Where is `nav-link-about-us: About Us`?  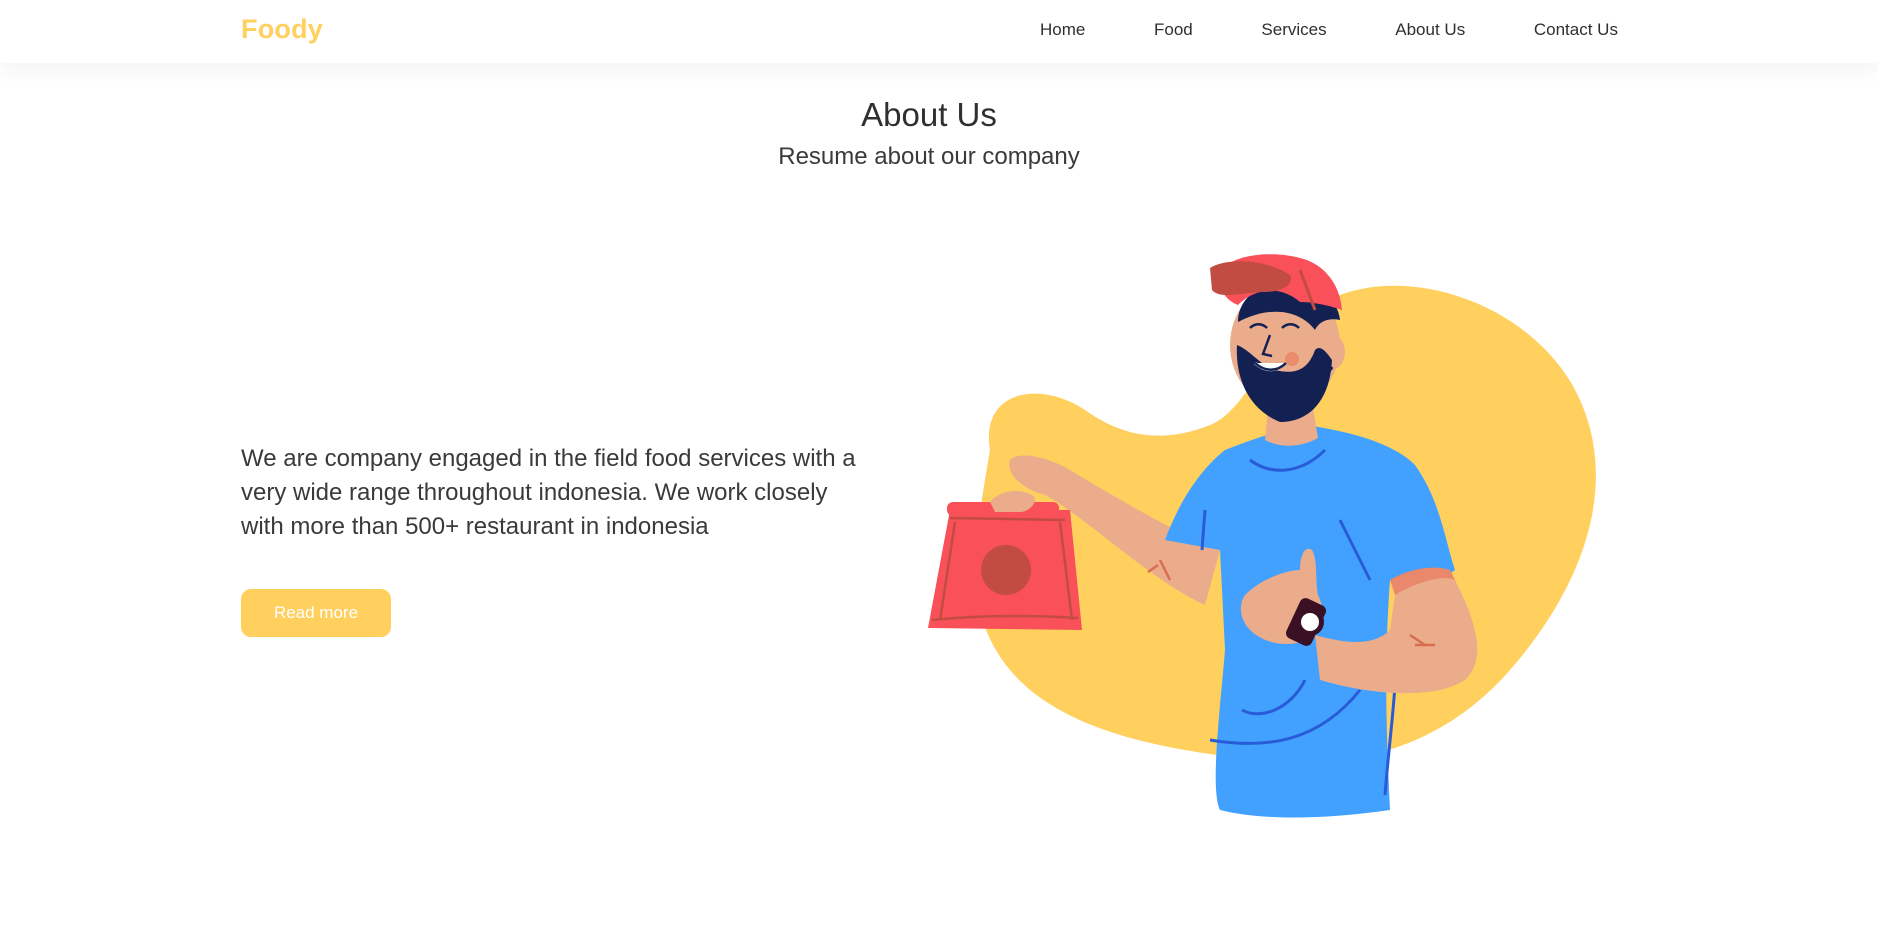
nav-link-about-us: About Us is located at coordinates (1430, 30).